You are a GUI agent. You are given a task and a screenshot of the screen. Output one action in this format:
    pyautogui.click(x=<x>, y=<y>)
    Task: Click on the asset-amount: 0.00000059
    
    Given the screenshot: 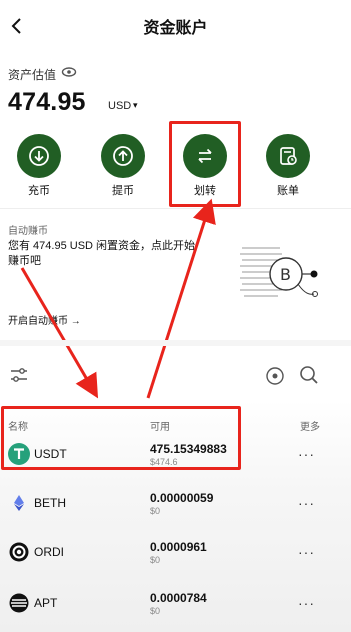 What is the action you would take?
    pyautogui.click(x=182, y=498)
    